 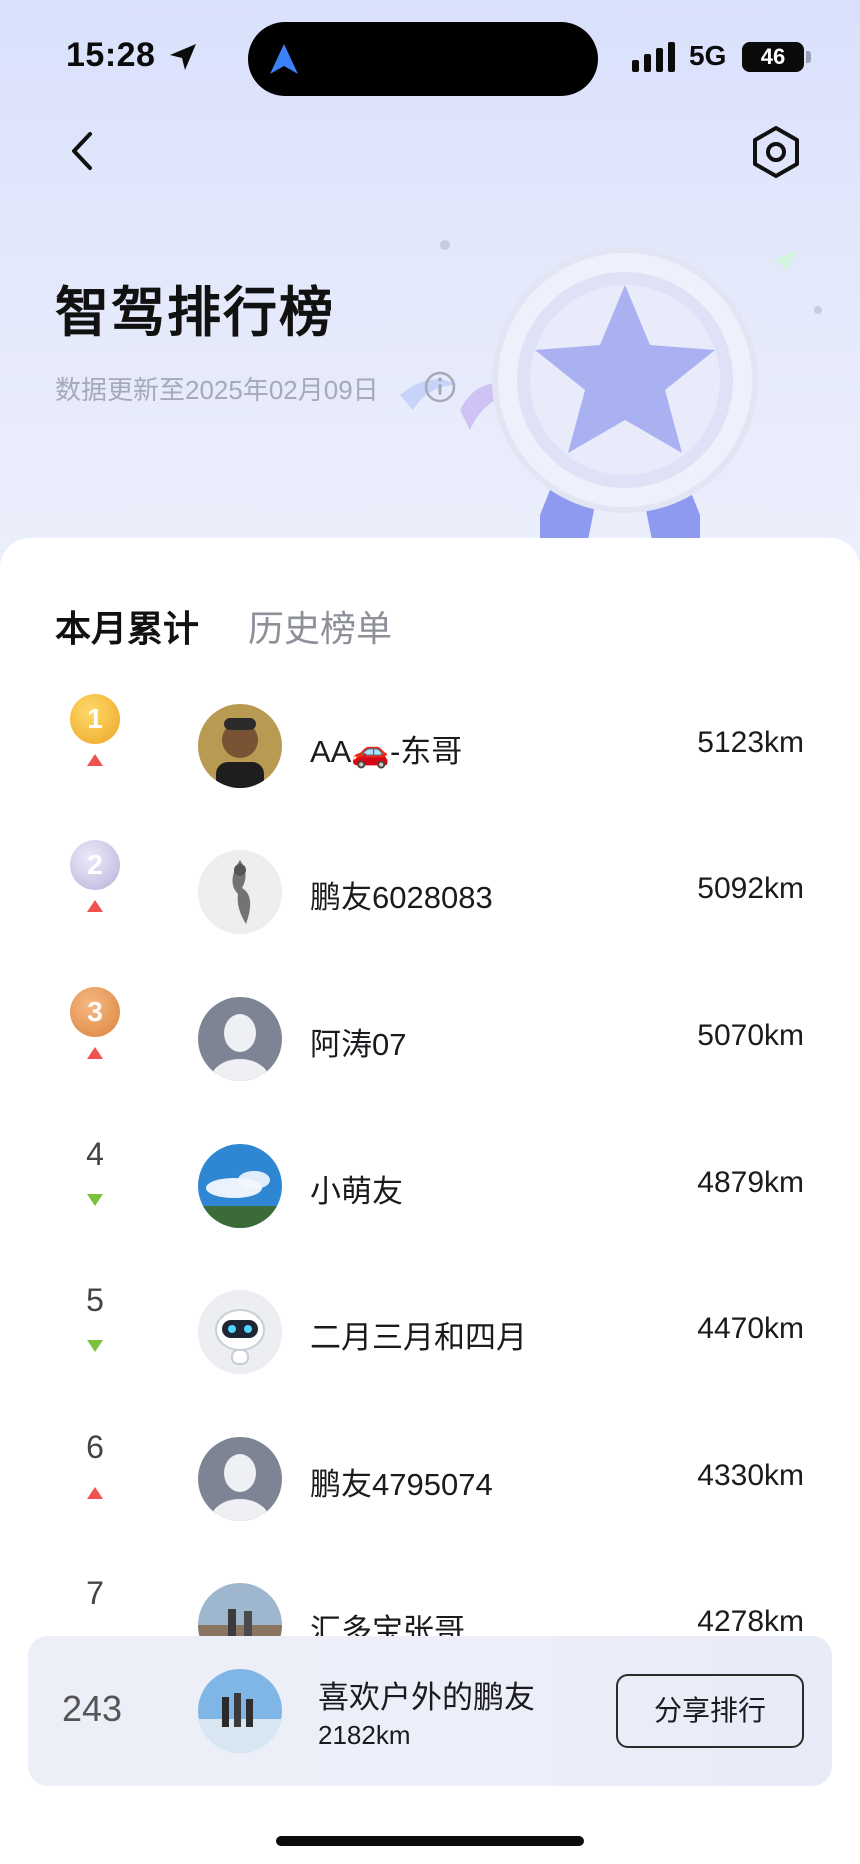 I want to click on user-name: 鹏友6028083, so click(x=401, y=897).